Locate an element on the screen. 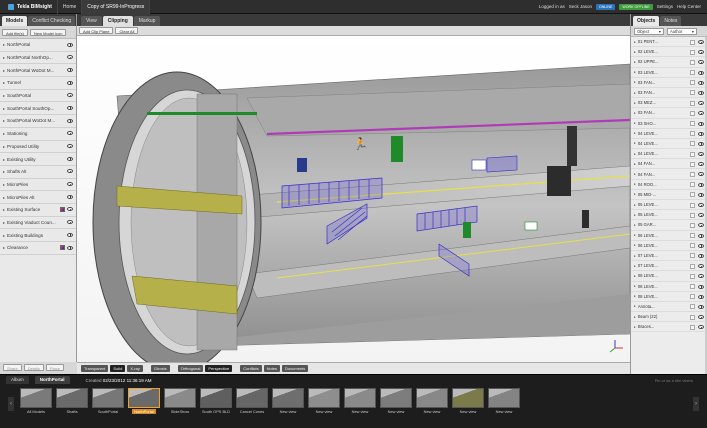 The width and height of the screenshot is (707, 428). model-item: ▸ MicroPiles is located at coordinates (38, 185).